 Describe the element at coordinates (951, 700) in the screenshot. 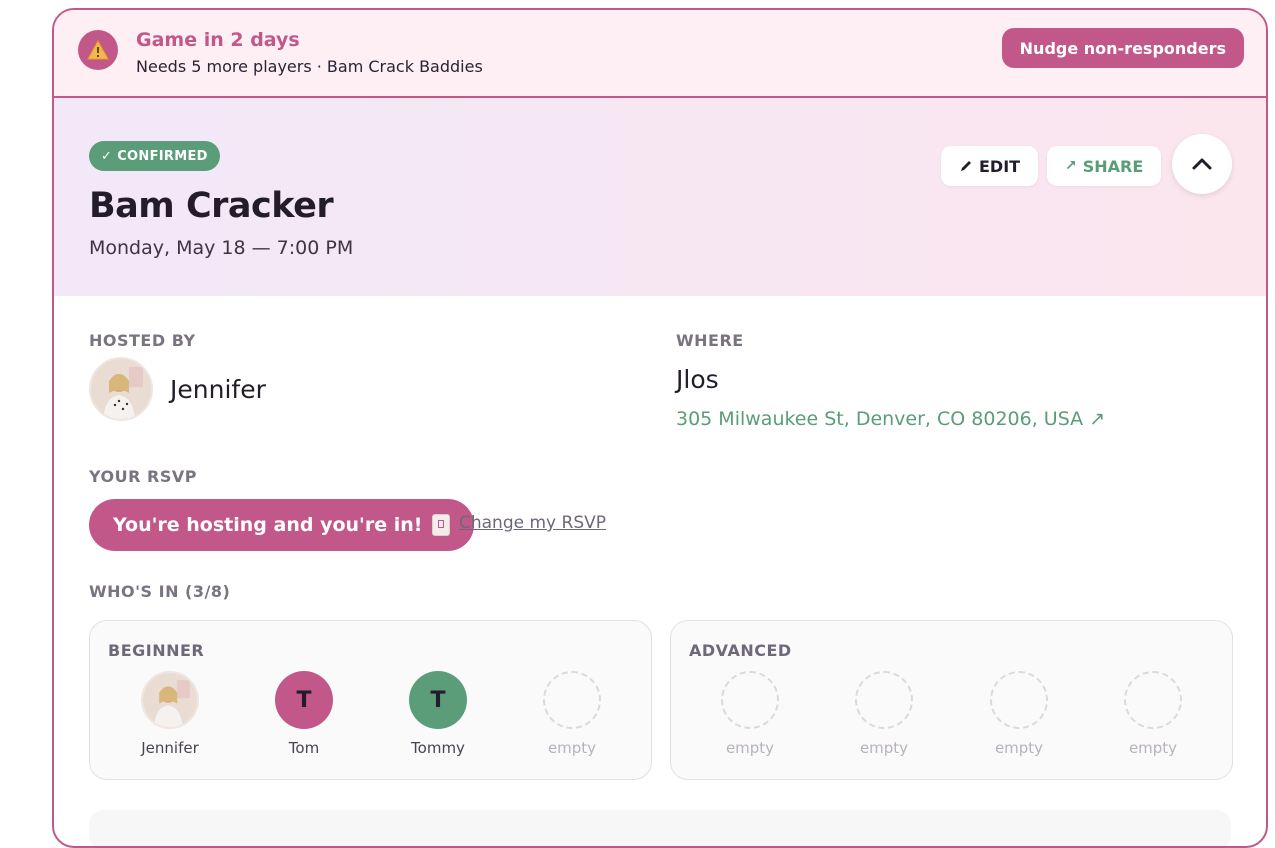

I see `advanced-group: ADVANCED empty empty empty empty` at that location.